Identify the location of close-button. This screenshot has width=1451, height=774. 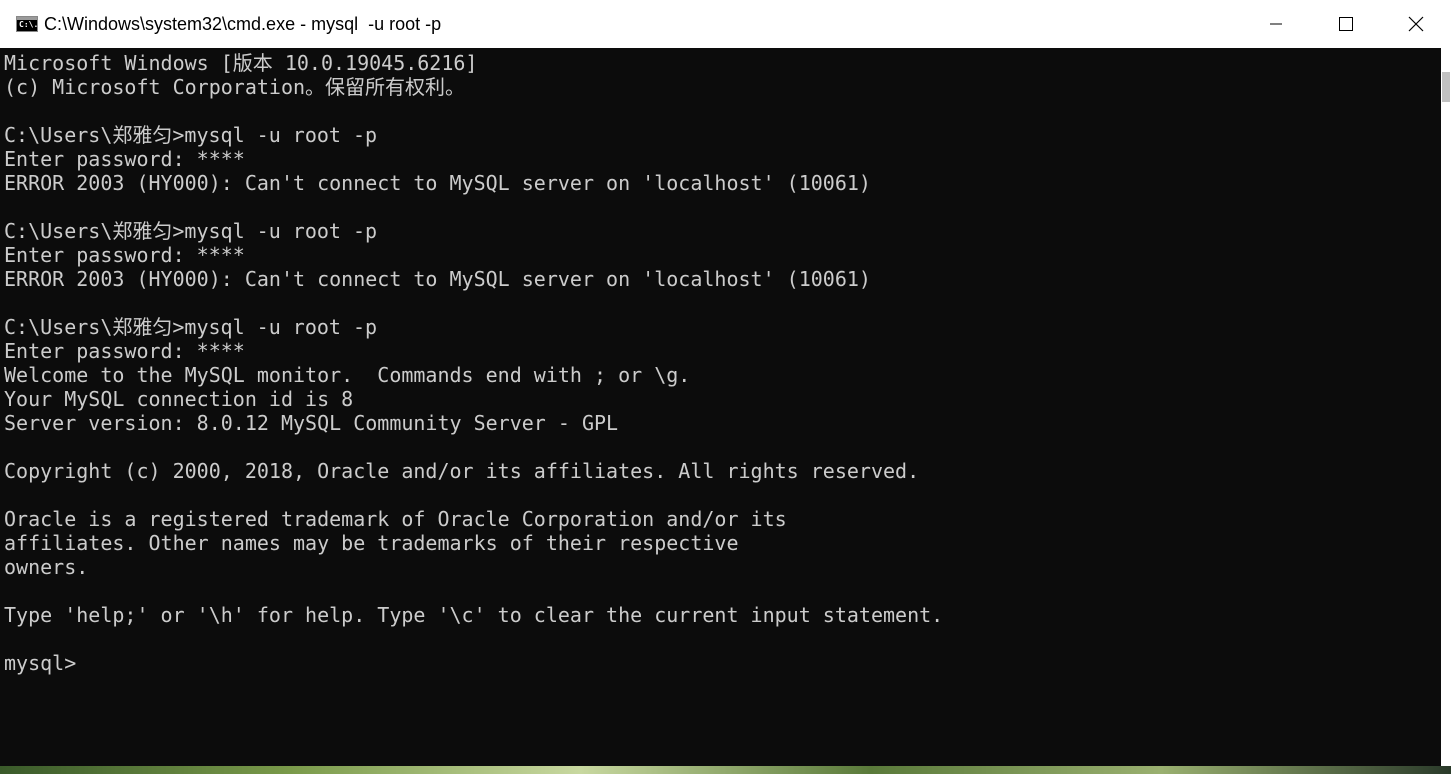
(1416, 24).